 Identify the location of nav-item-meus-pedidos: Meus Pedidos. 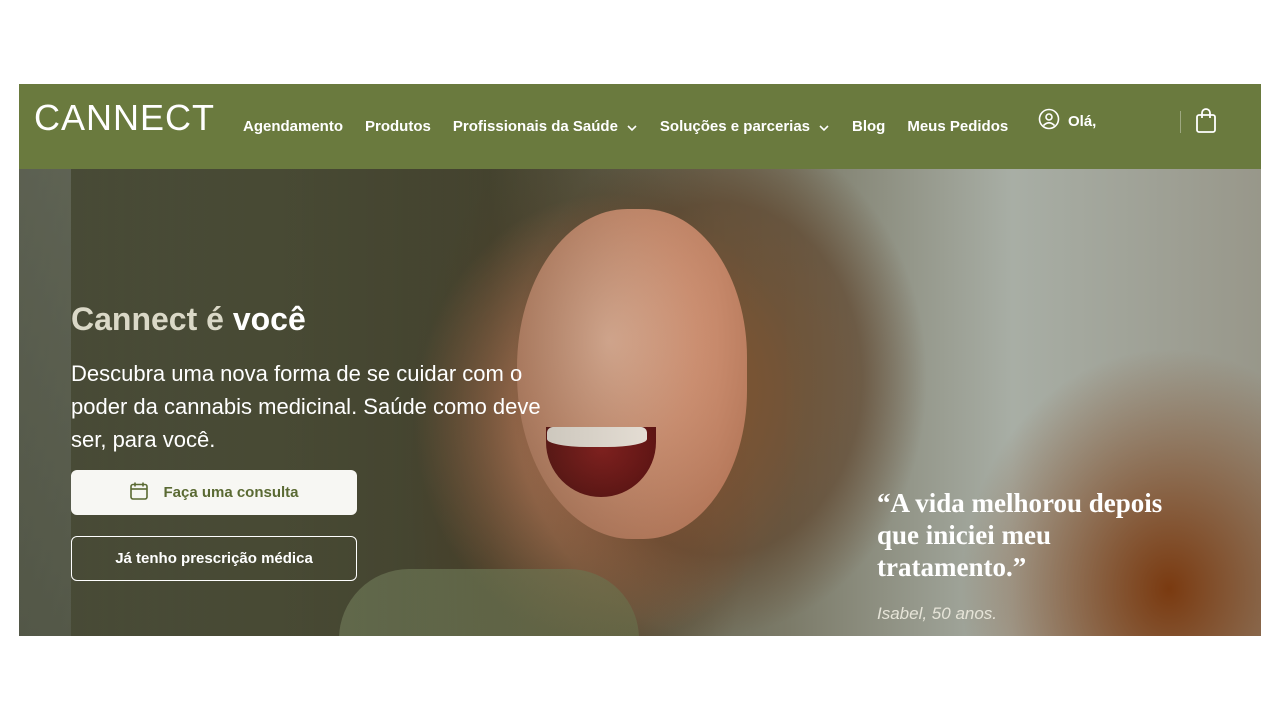
(957, 126).